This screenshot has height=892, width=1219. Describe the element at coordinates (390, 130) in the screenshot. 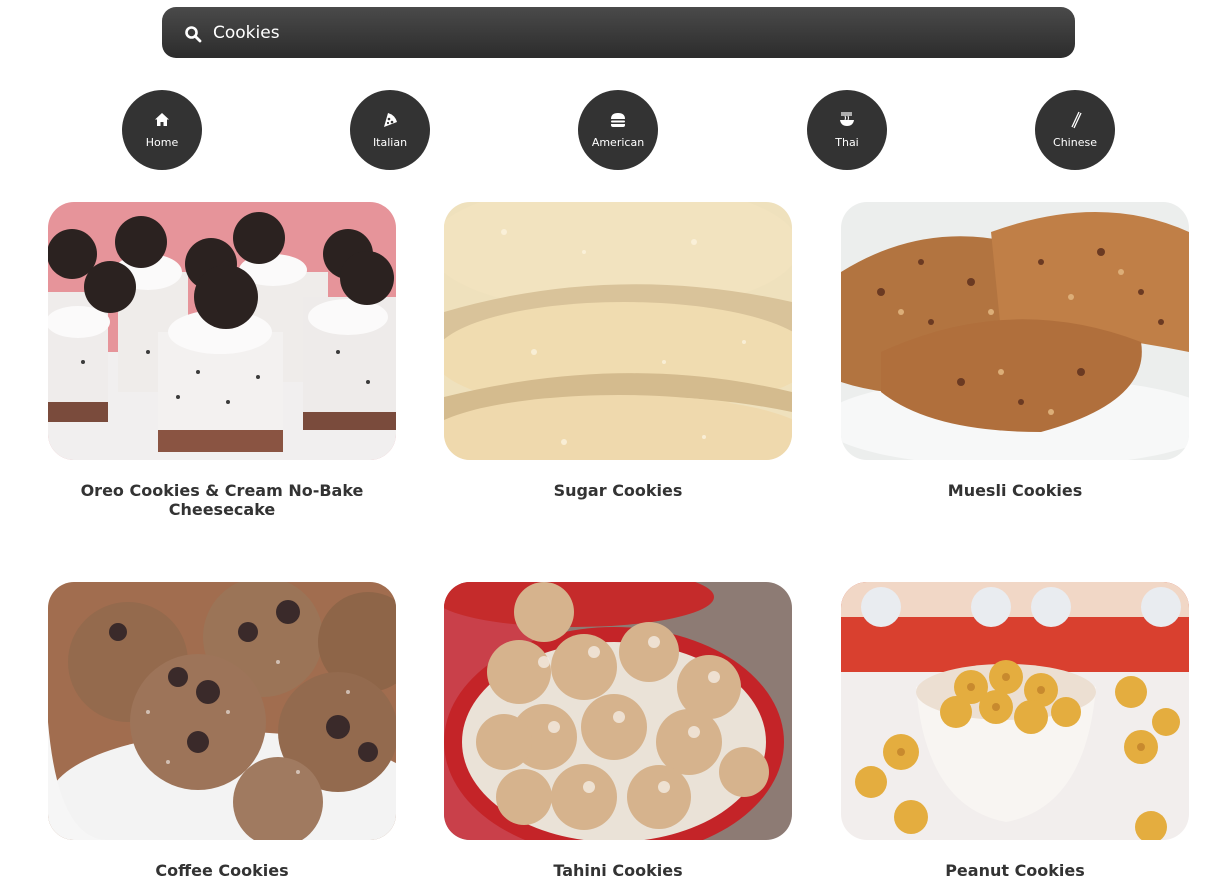

I see `category-italian-button: Italian` at that location.